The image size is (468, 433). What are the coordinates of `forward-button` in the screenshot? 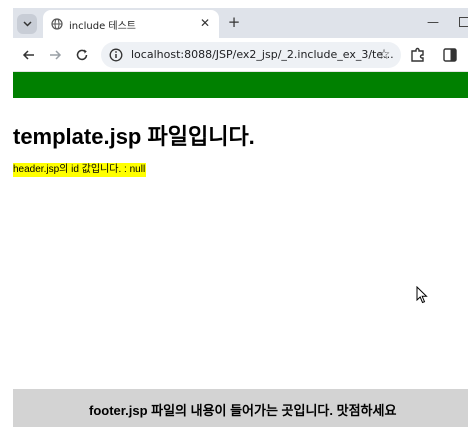 It's located at (55, 55).